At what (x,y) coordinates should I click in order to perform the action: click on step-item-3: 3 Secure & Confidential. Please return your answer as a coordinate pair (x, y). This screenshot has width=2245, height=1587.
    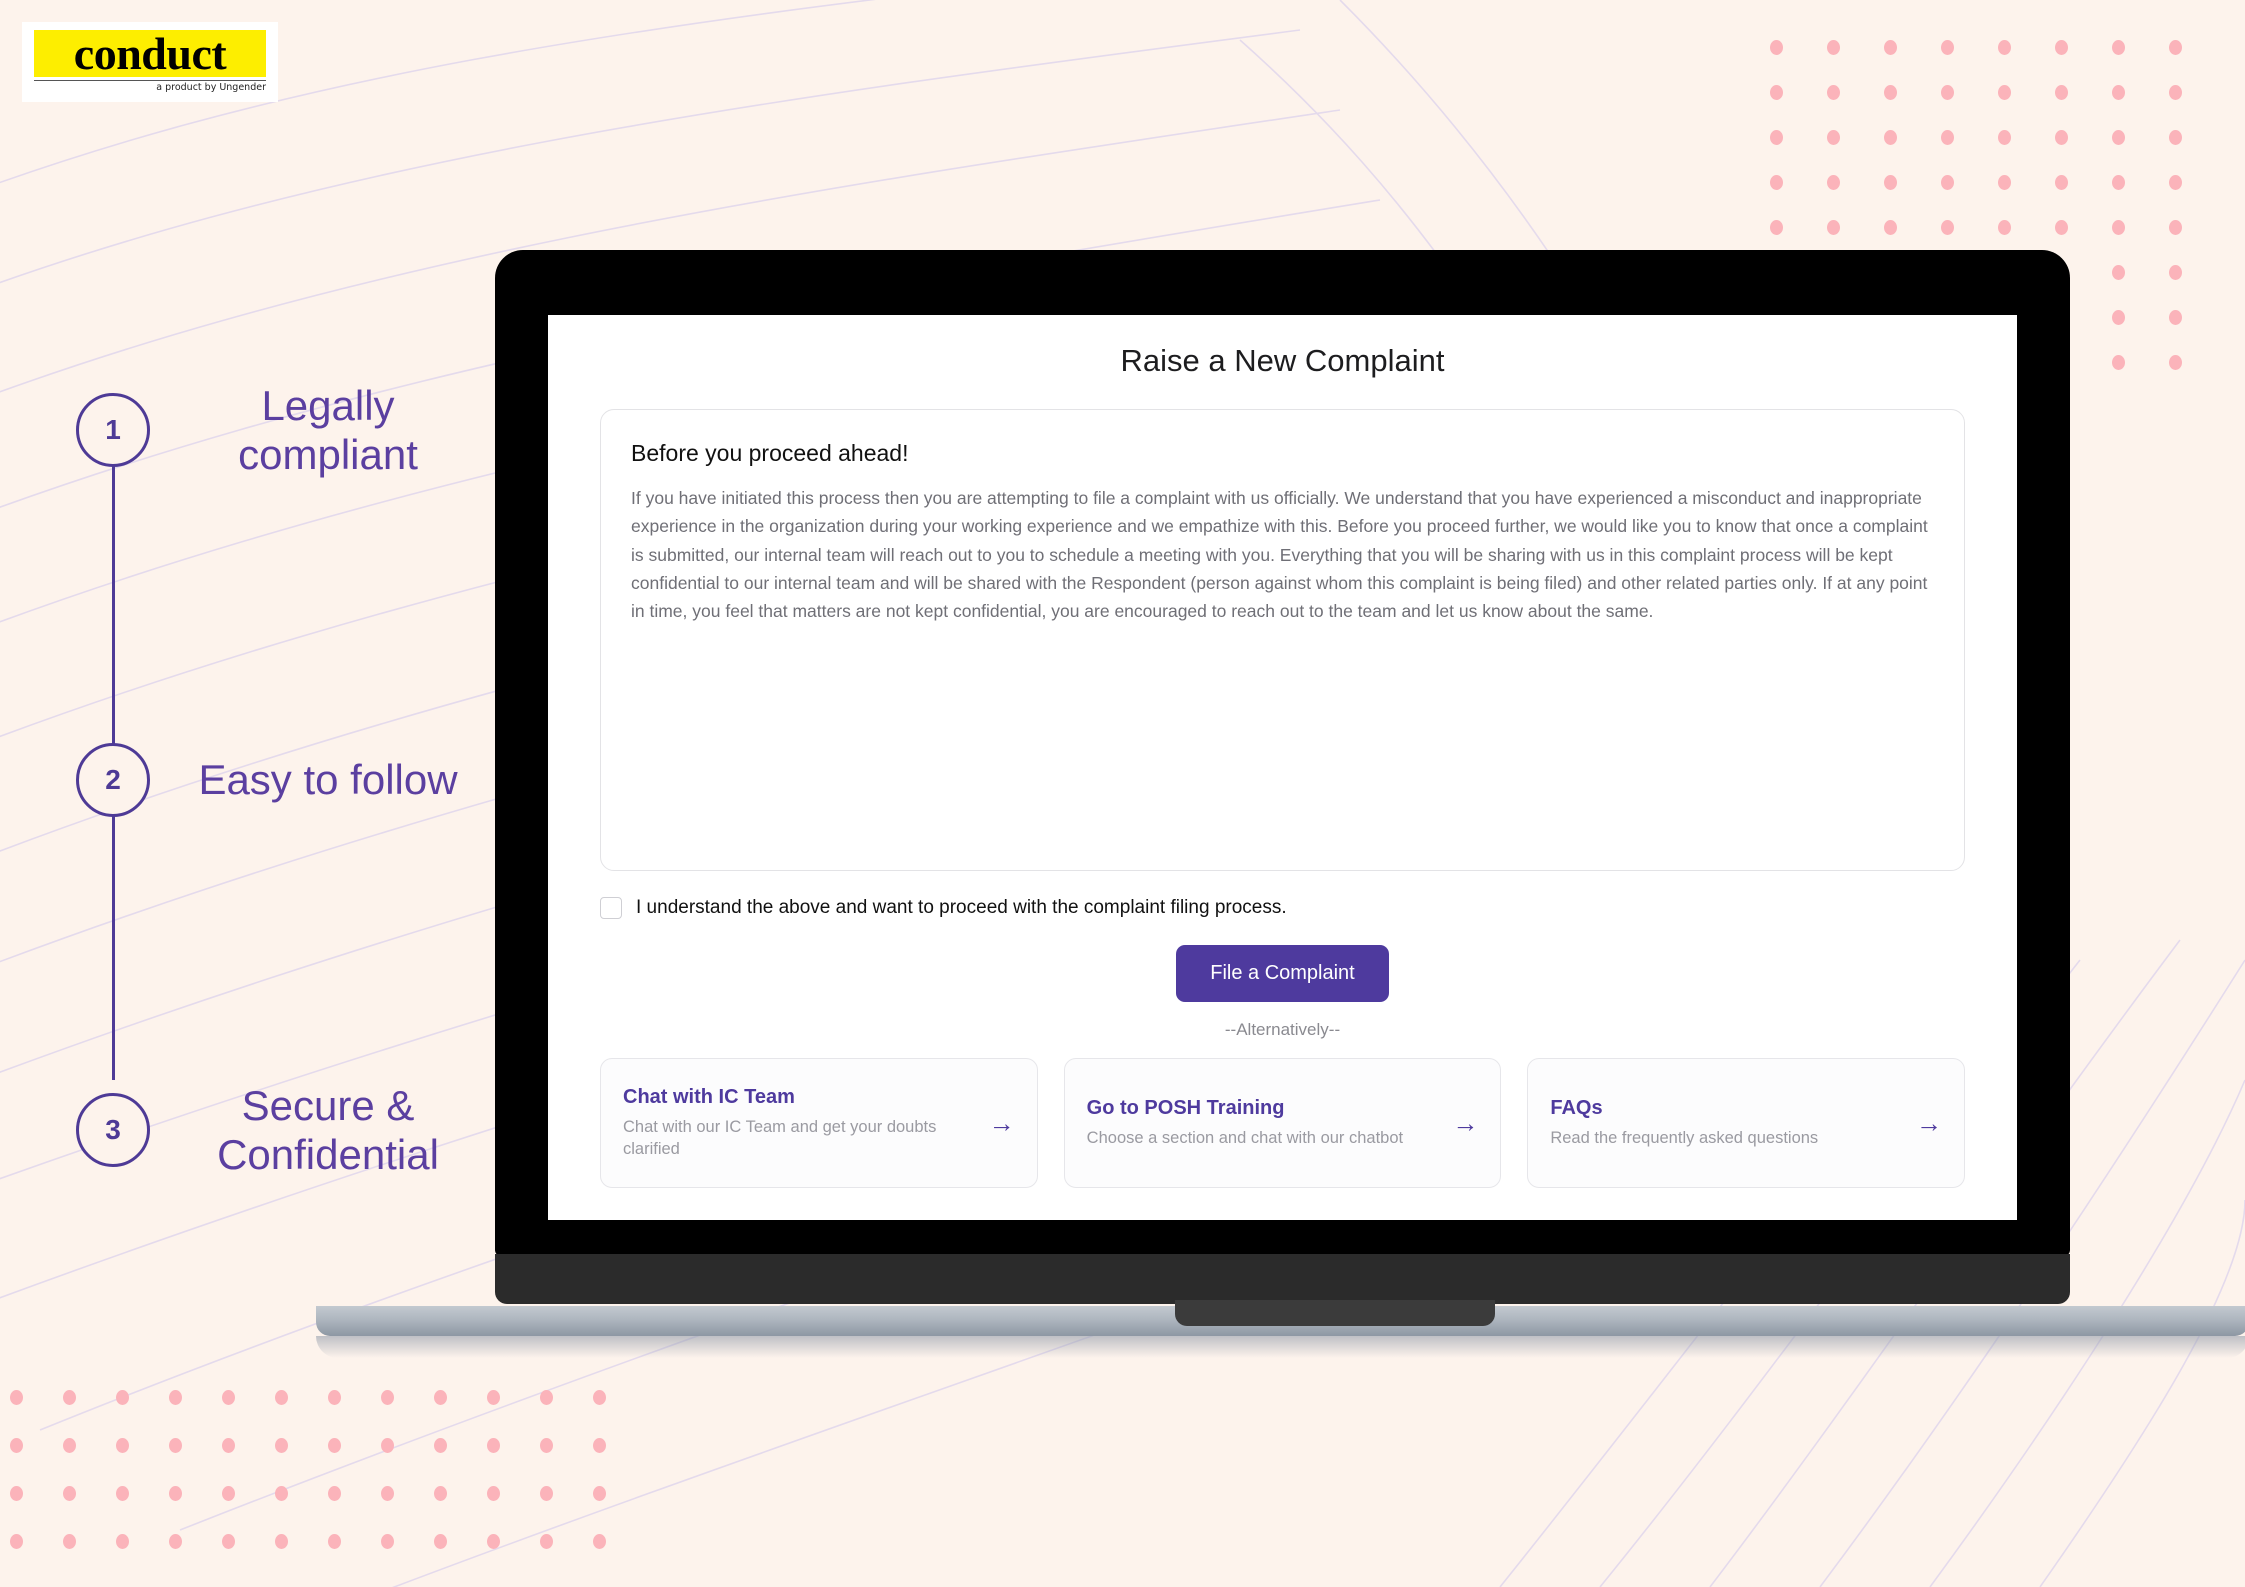
    Looking at the image, I should click on (270, 1130).